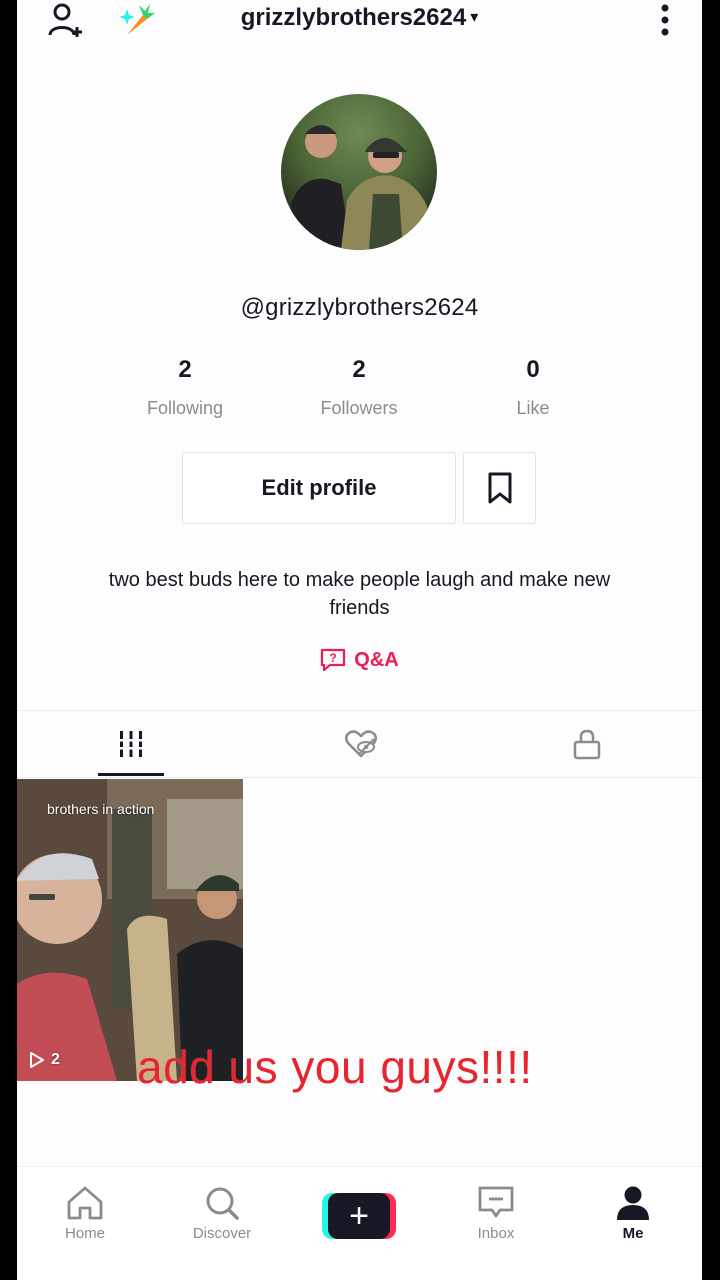 The image size is (720, 1280). Describe the element at coordinates (335, 1067) in the screenshot. I see `overlay-caption: add us you guys!!!!` at that location.